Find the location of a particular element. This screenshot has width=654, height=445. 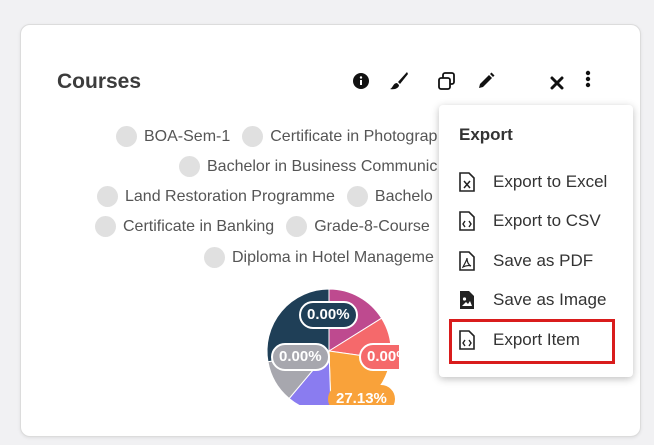

save-as-pdf-item: Save as PDF is located at coordinates (536, 261).